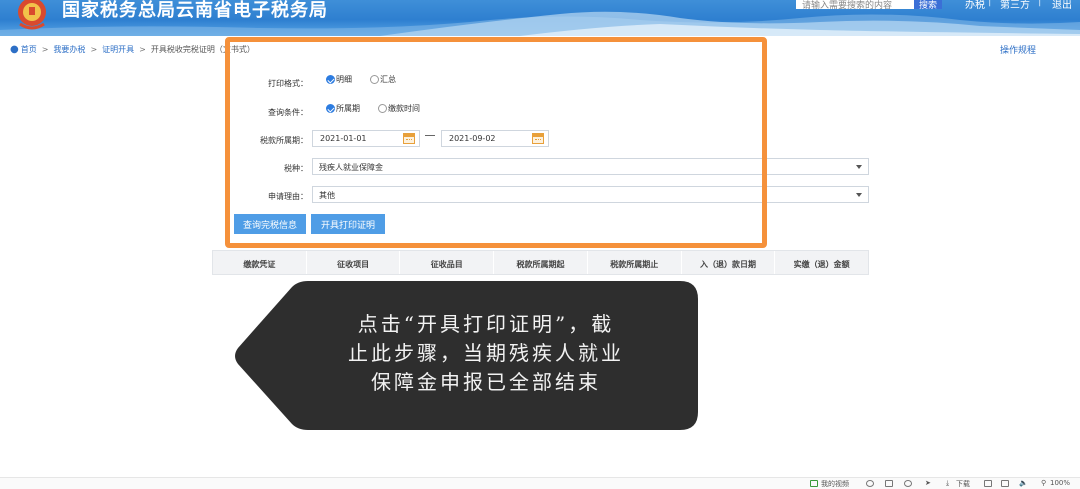 The width and height of the screenshot is (1080, 489). I want to click on breadcrumb: ● 首页 > 我要办税 > 证明开具 > 开具税收完税证明（文书式）, so click(132, 49).